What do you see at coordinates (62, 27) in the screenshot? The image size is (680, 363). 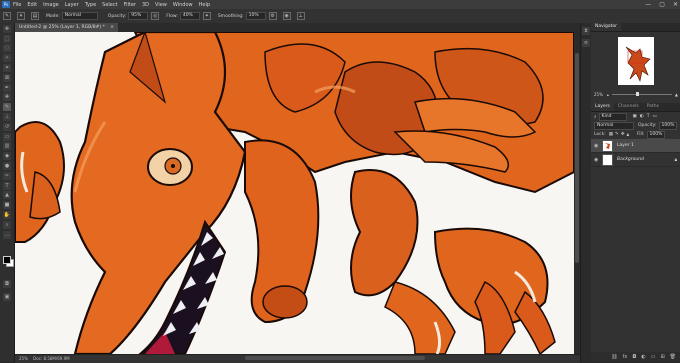 I see `document-tab-title: Untitled-2 @ 25% (Layer 1, RGB/8#) *` at bounding box center [62, 27].